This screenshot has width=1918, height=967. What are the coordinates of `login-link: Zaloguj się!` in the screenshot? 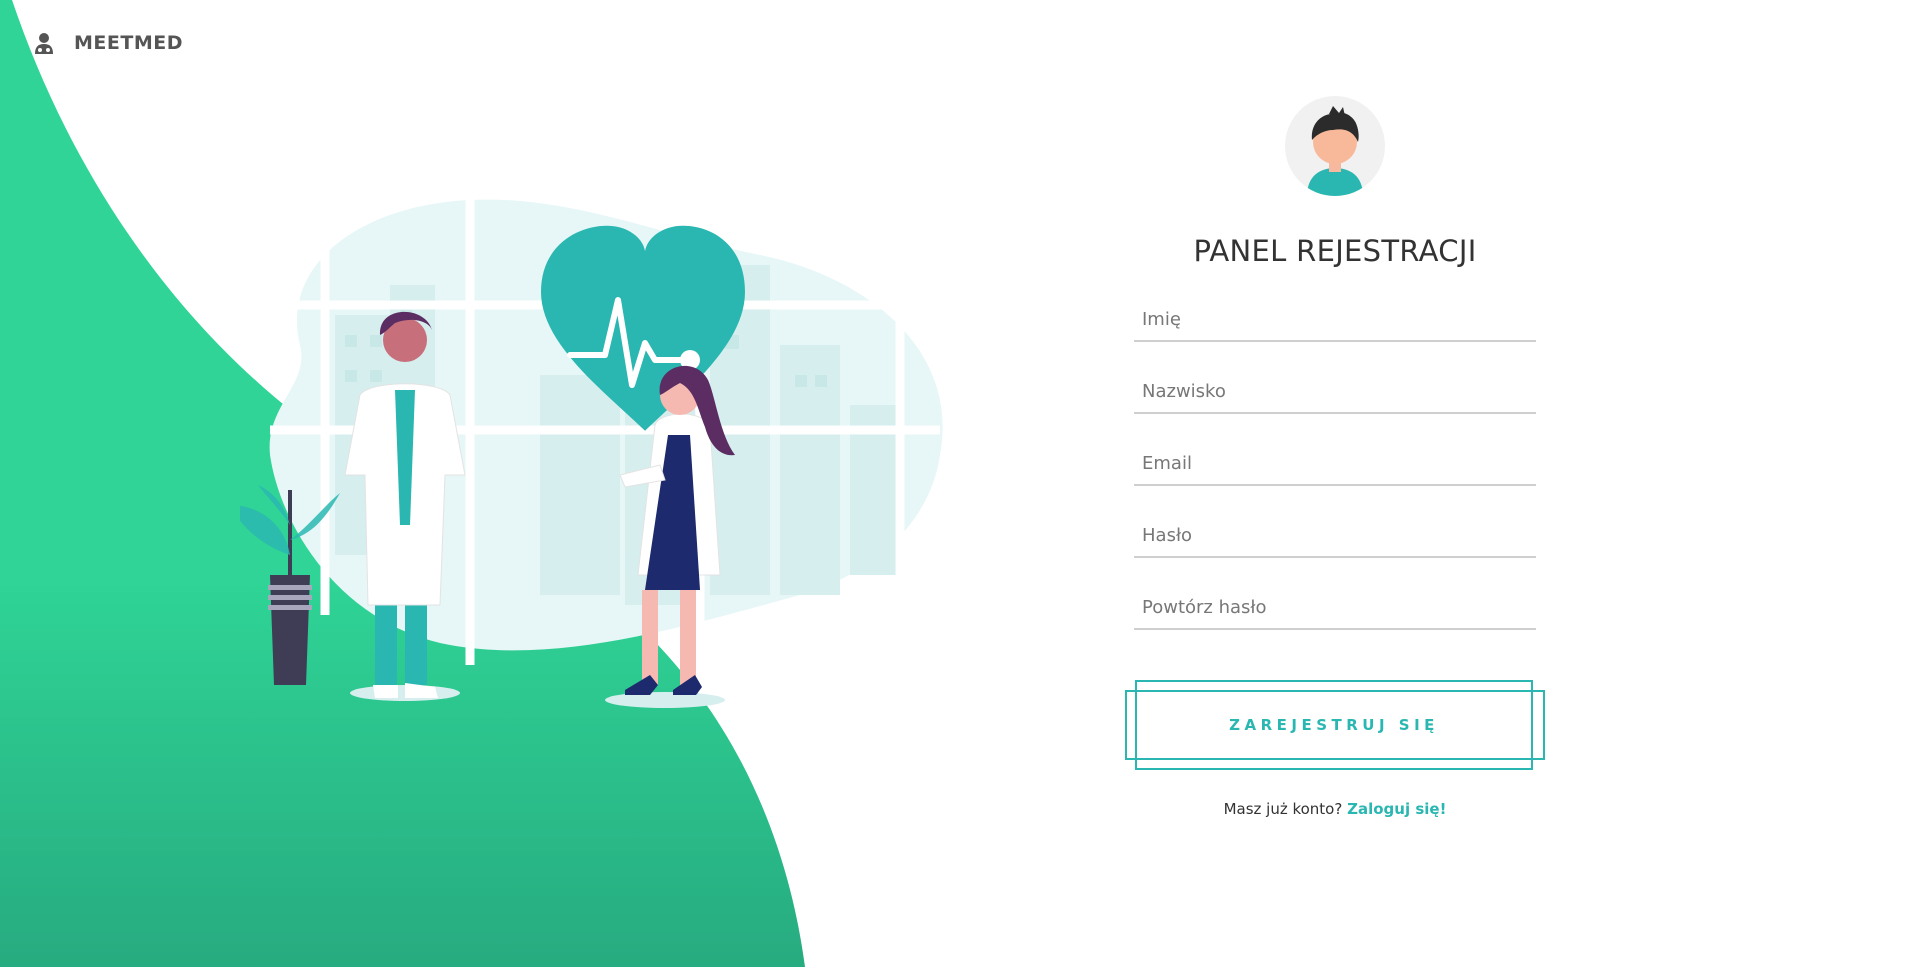 It's located at (1396, 809).